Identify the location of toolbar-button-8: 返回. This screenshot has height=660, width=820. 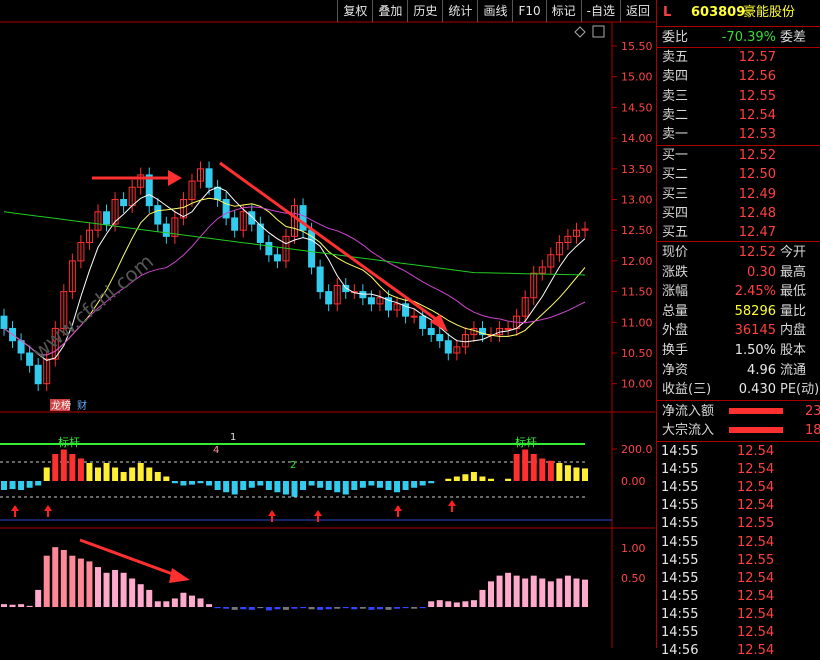
(637, 11).